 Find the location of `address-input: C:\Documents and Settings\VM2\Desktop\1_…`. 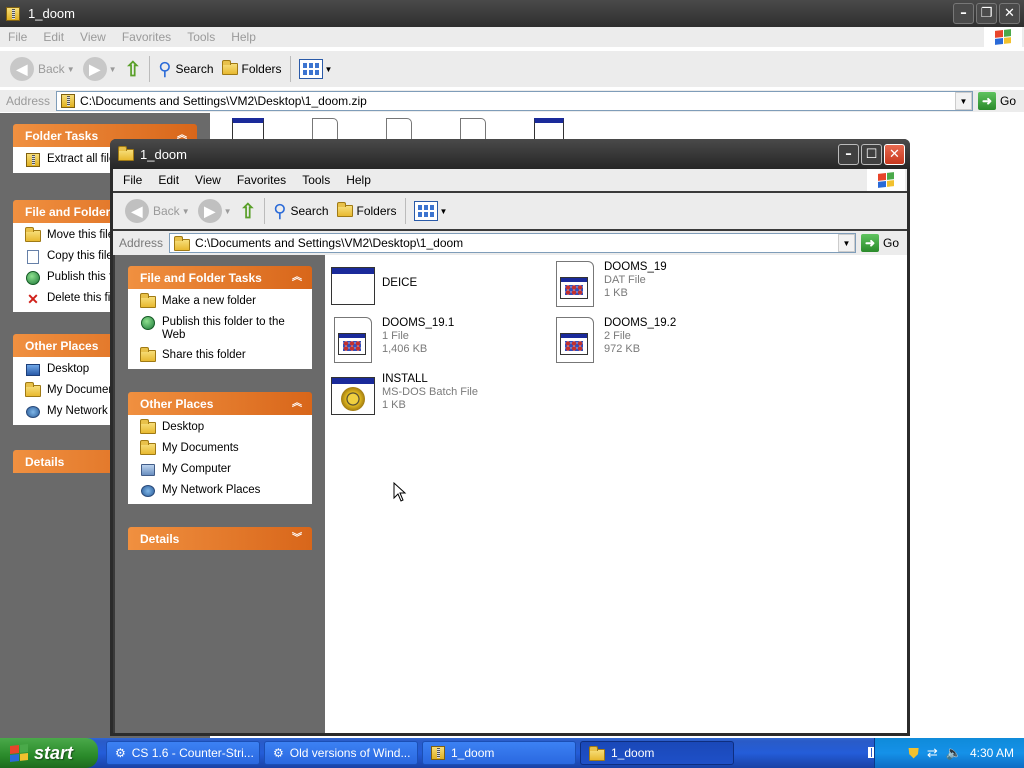

address-input: C:\Documents and Settings\VM2\Desktop\1_… is located at coordinates (512, 243).